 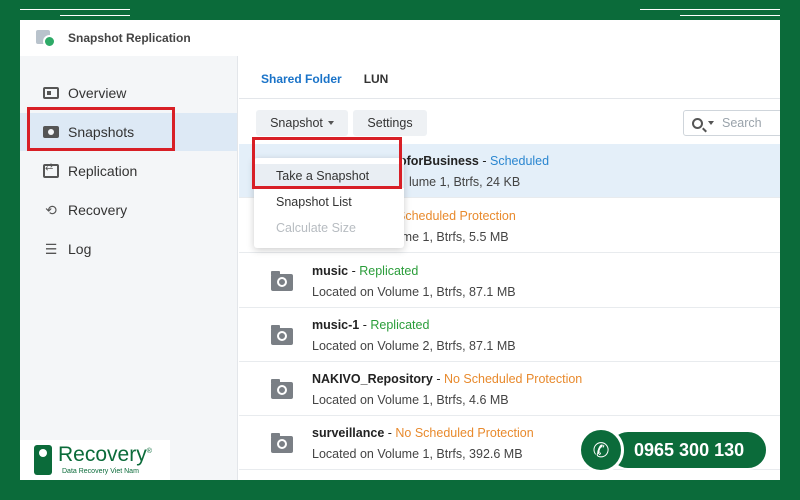 I want to click on menu-item-calculate-size: Calculate Size, so click(x=316, y=228).